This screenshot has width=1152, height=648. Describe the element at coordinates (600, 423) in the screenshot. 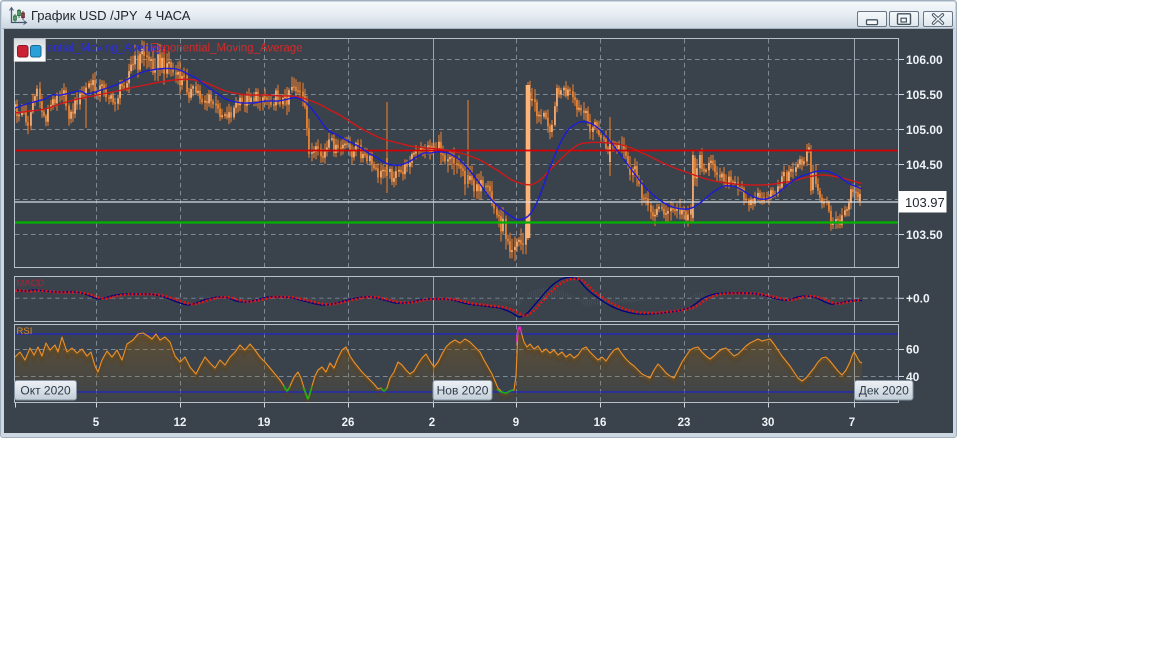

I see `svg-text: 16` at that location.